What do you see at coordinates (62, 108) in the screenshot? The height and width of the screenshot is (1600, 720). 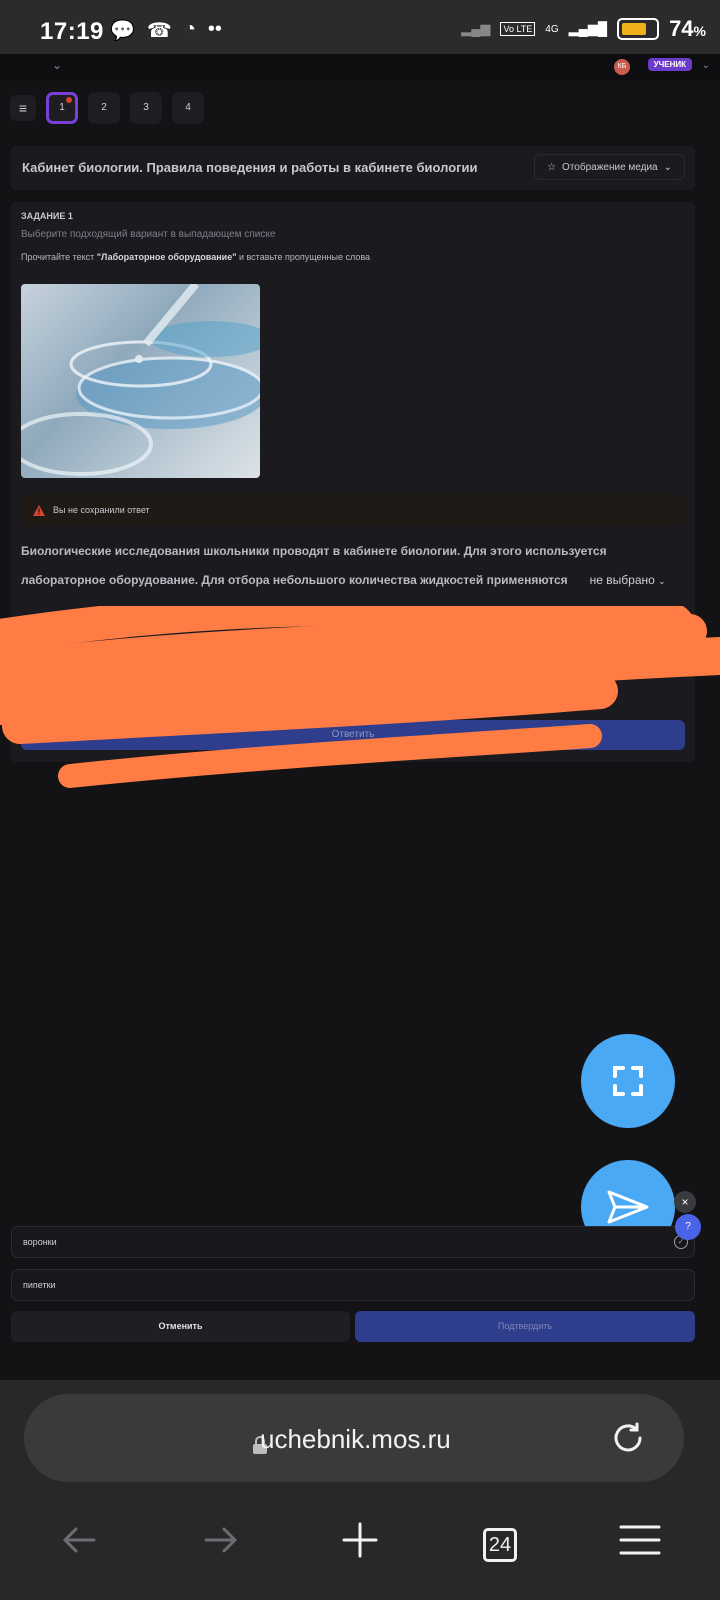 I see `tab-question-1: 1` at bounding box center [62, 108].